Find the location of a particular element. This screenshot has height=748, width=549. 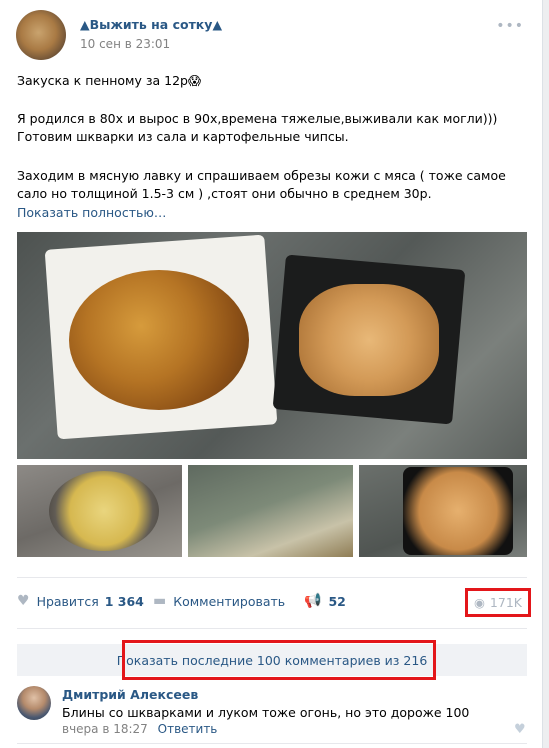

post-author: ▲Выжить на сотку▲ is located at coordinates (151, 24).